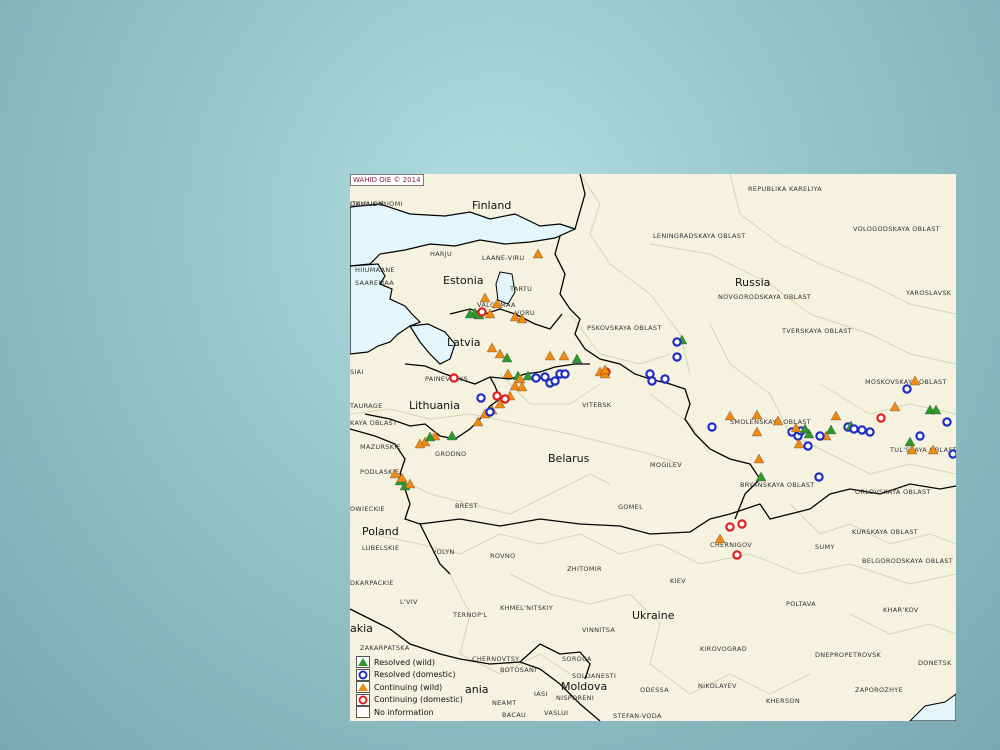 This screenshot has width=1000, height=750. Describe the element at coordinates (541, 694) in the screenshot. I see `region-label: IASI` at that location.